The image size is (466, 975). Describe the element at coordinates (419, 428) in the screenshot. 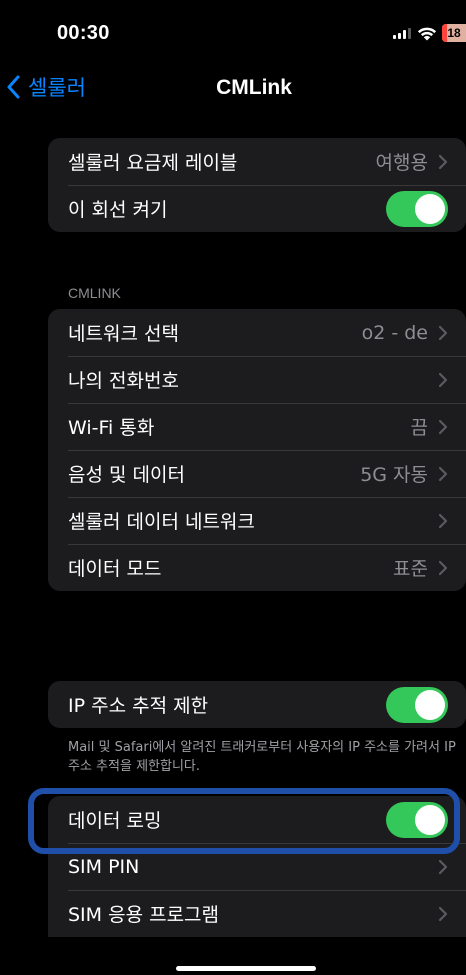

I see `row-value: 끔` at that location.